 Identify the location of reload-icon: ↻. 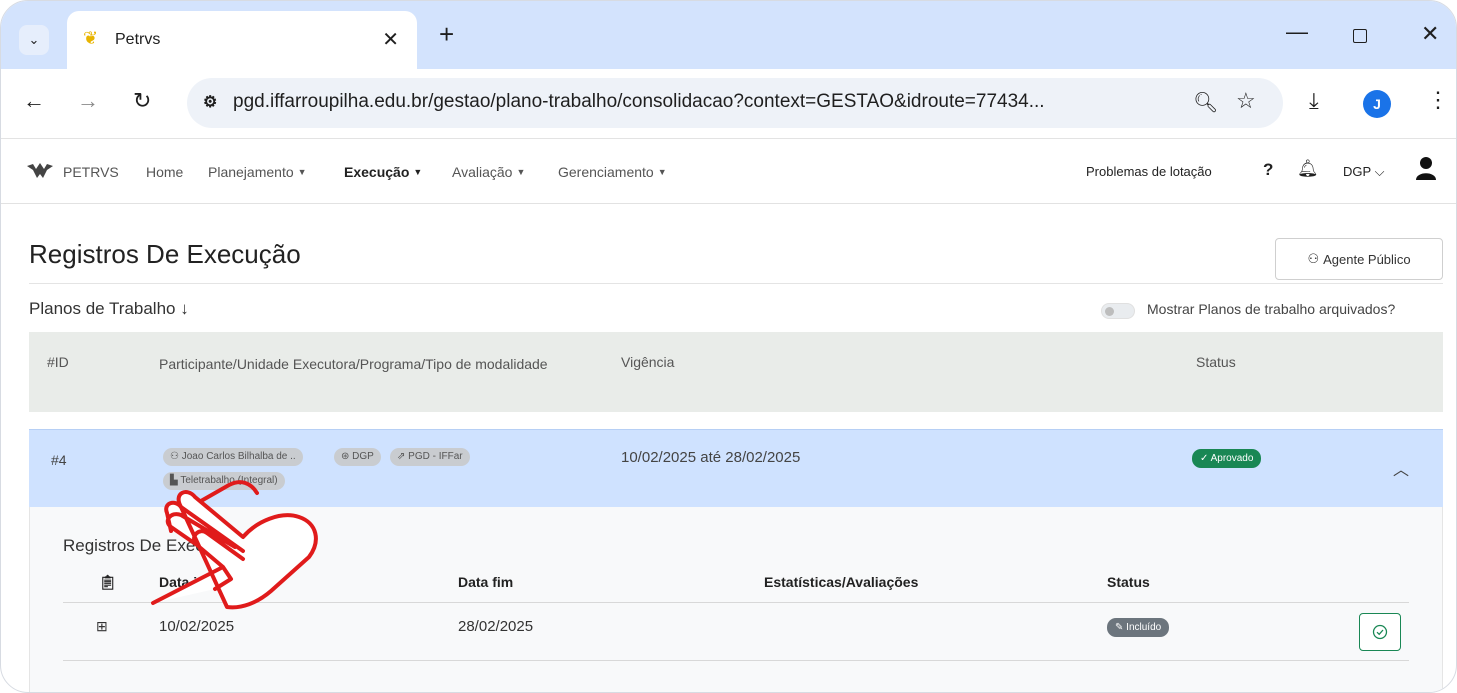
(142, 101).